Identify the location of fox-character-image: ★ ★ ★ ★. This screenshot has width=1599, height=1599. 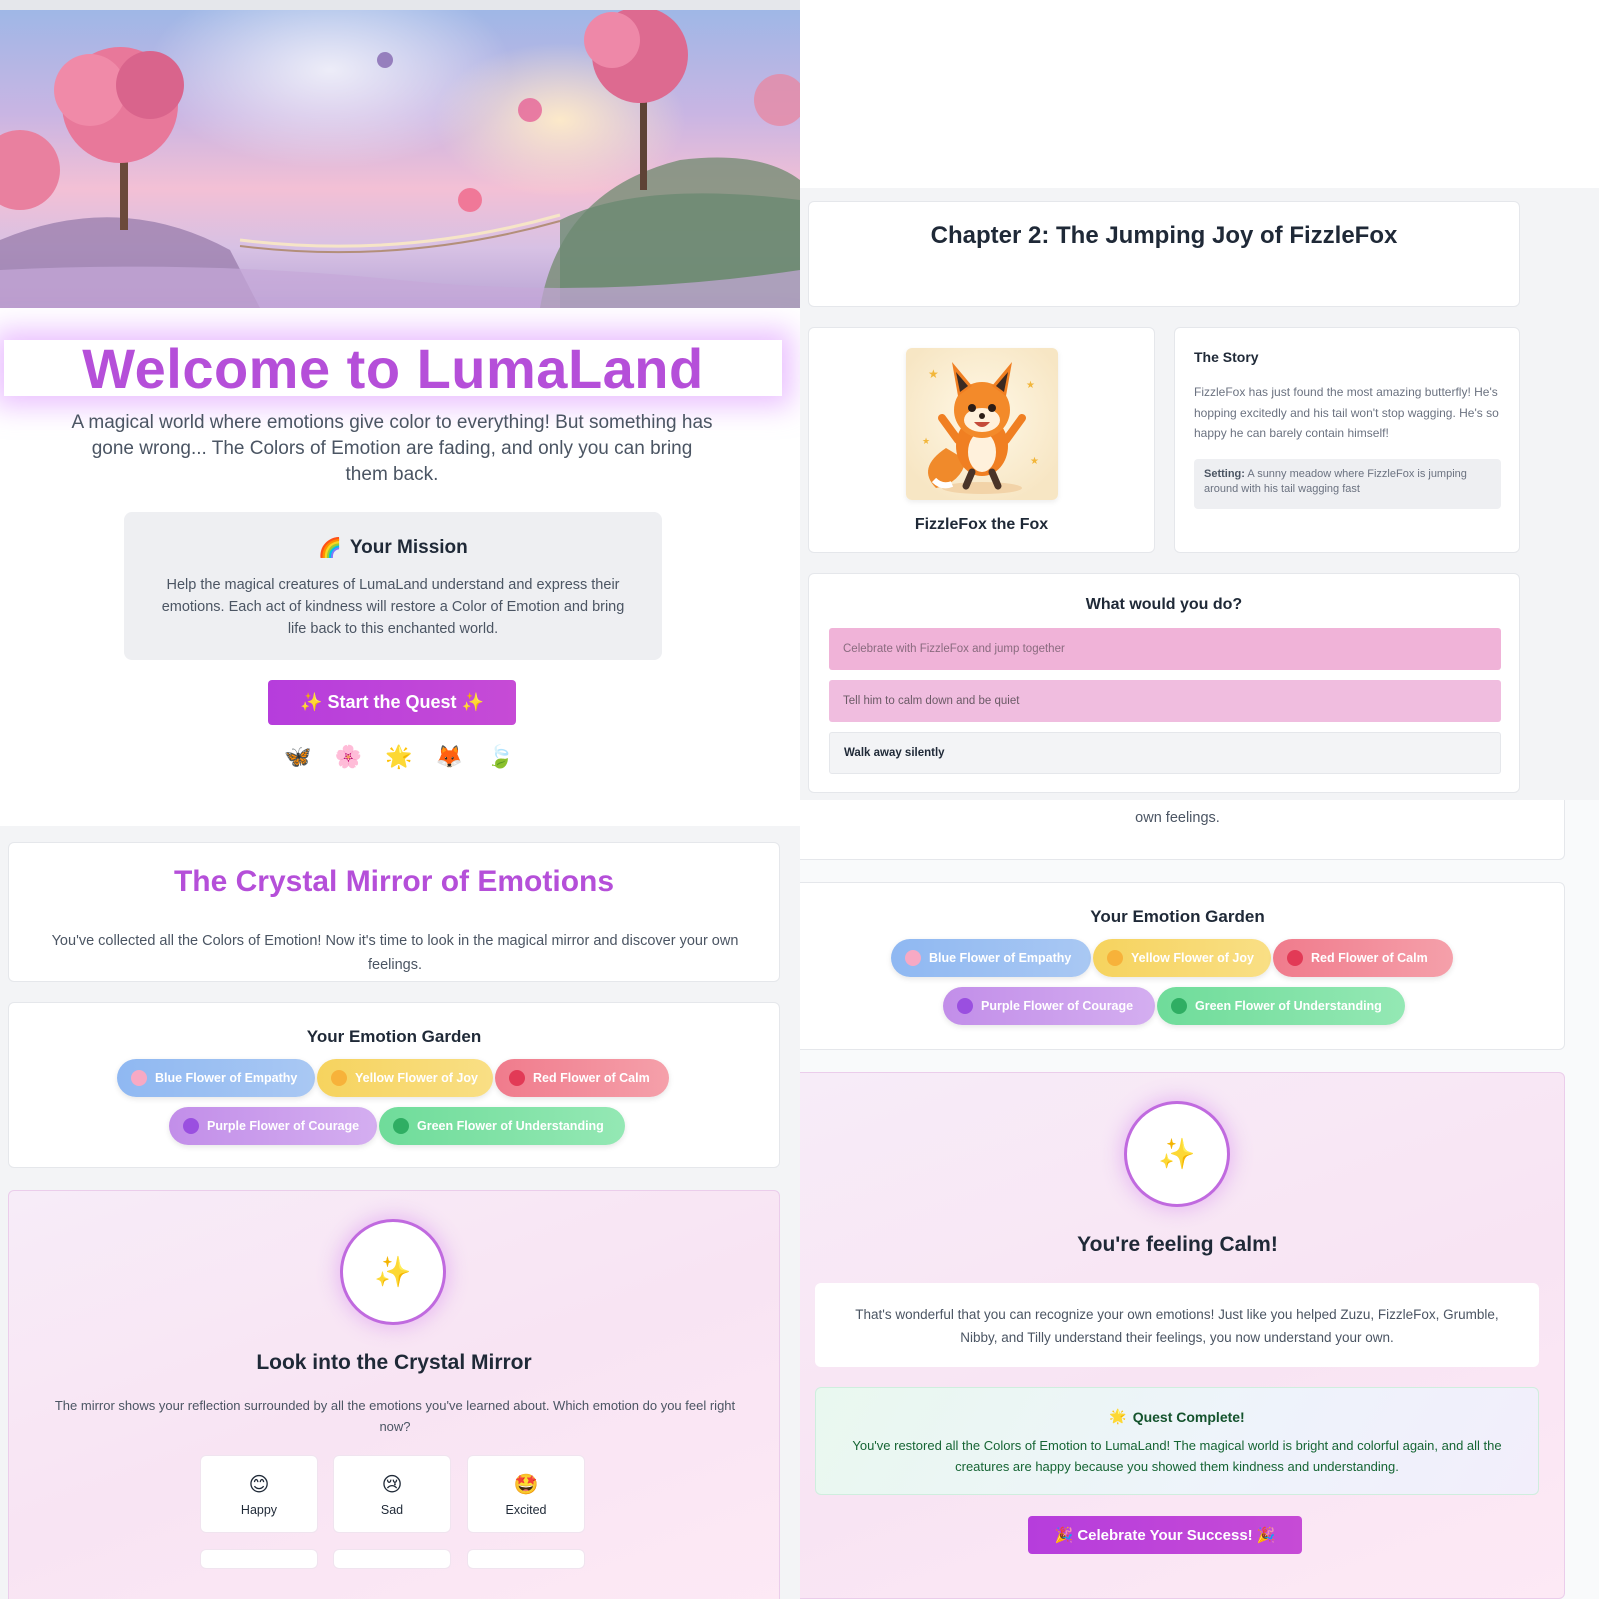
(982, 424).